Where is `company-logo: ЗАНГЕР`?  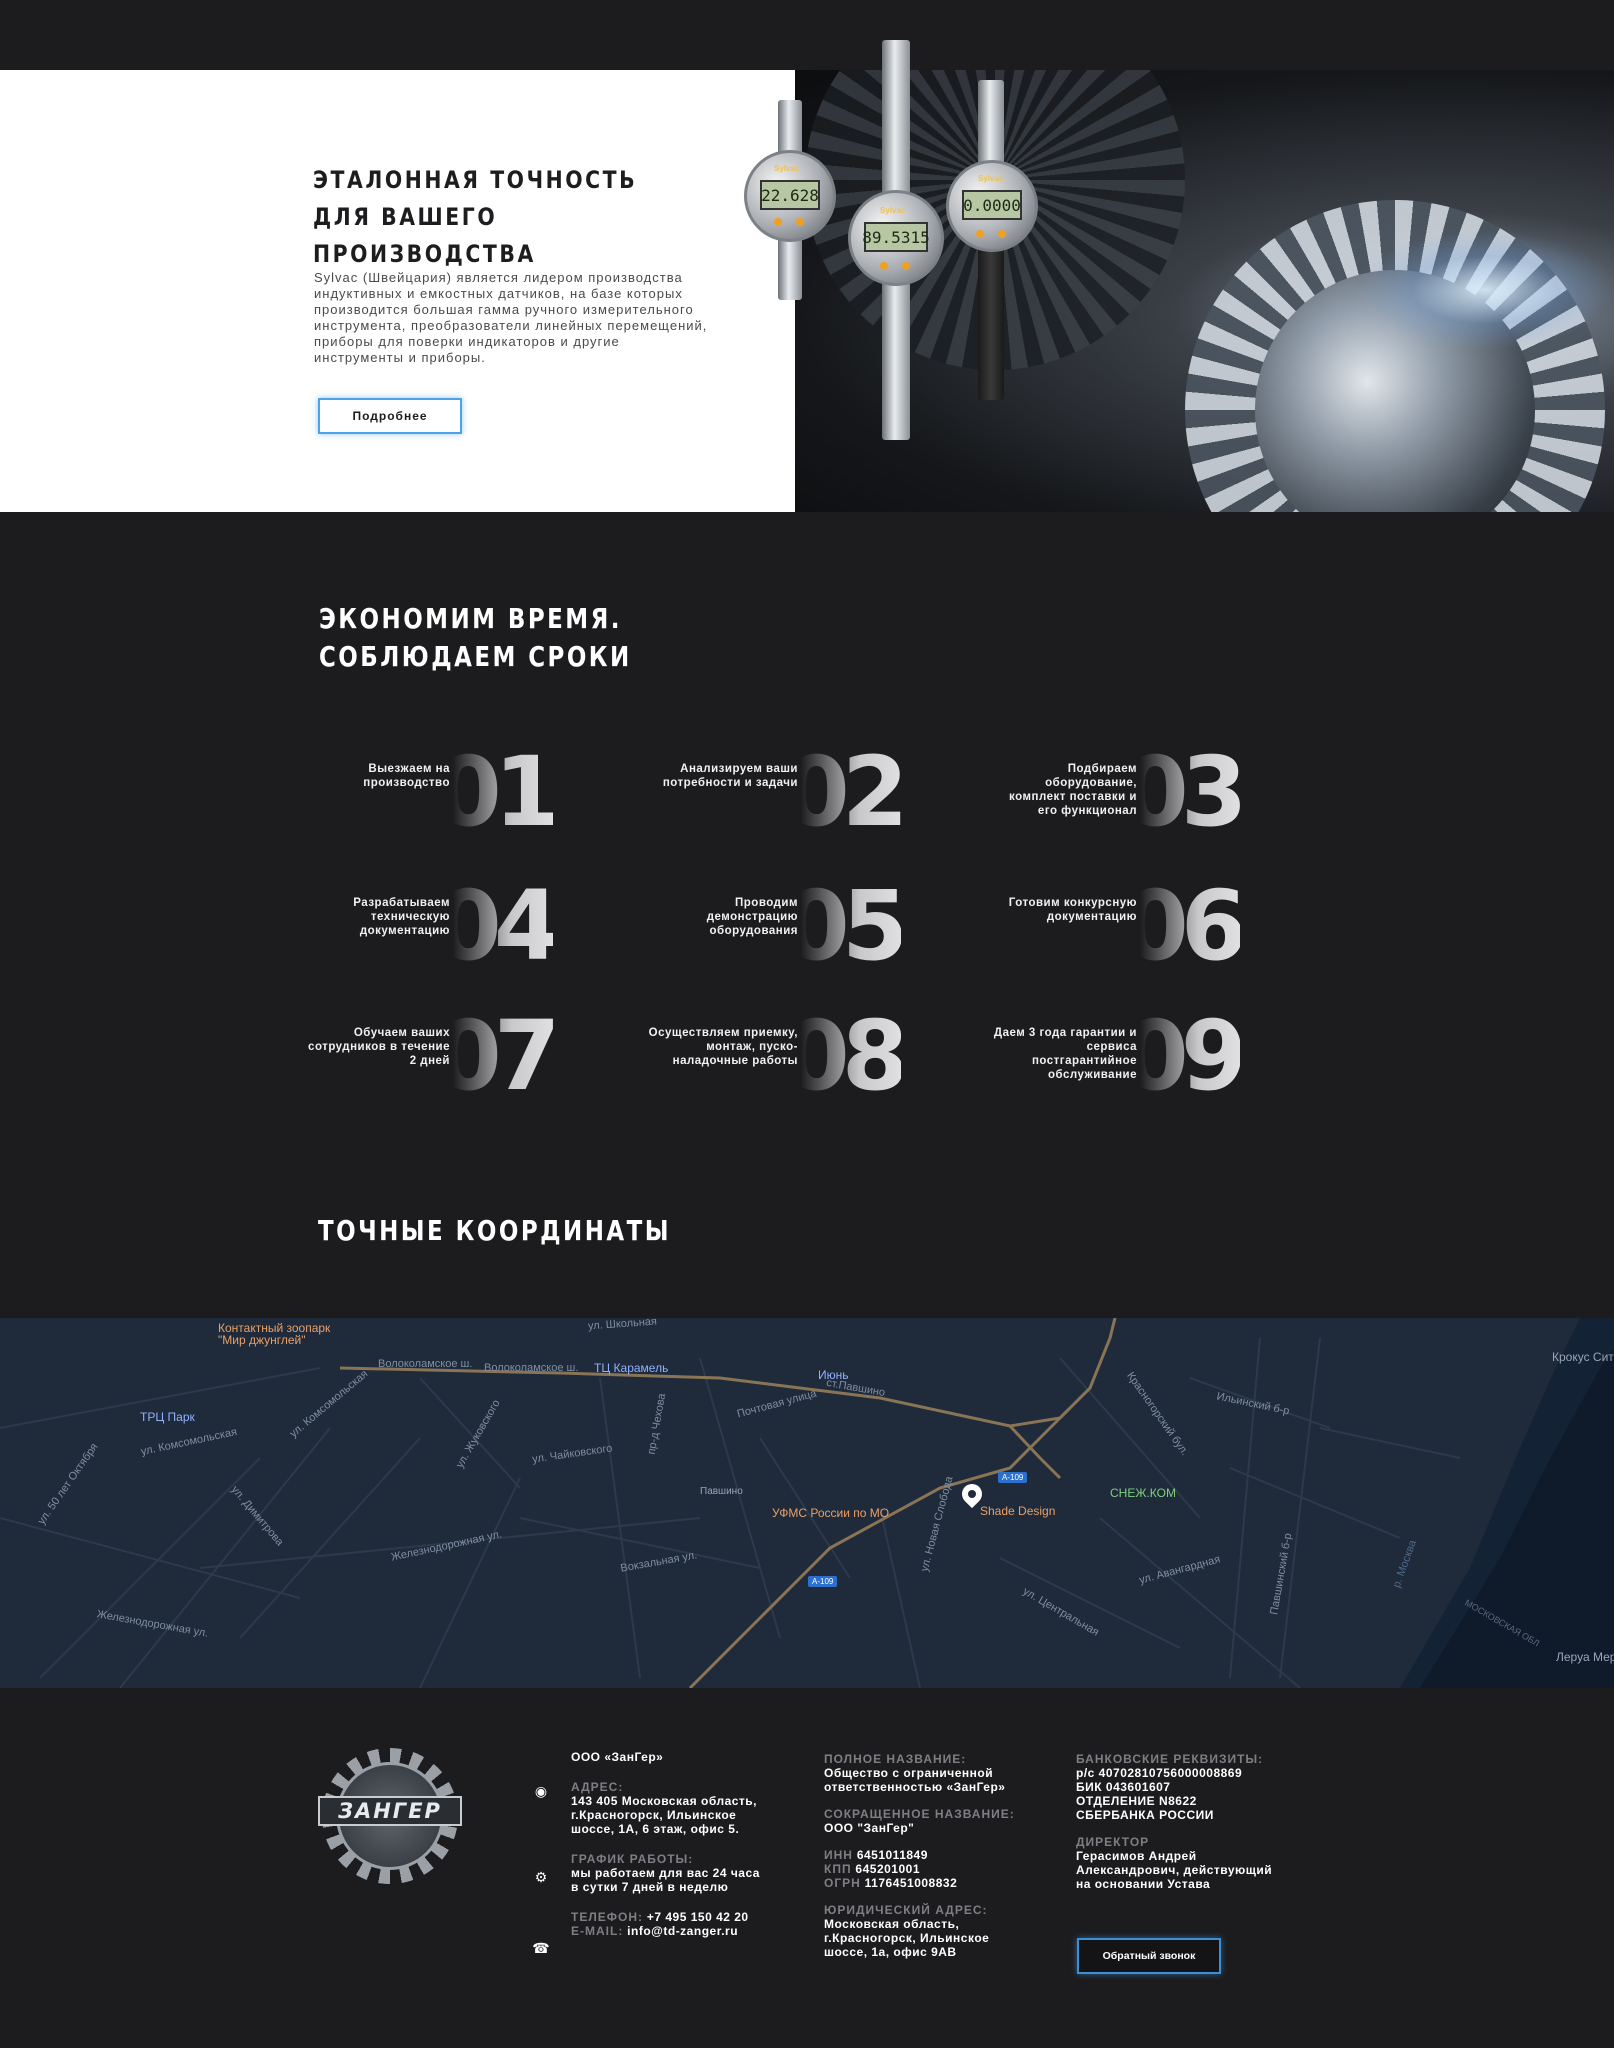 company-logo: ЗАНГЕР is located at coordinates (390, 1816).